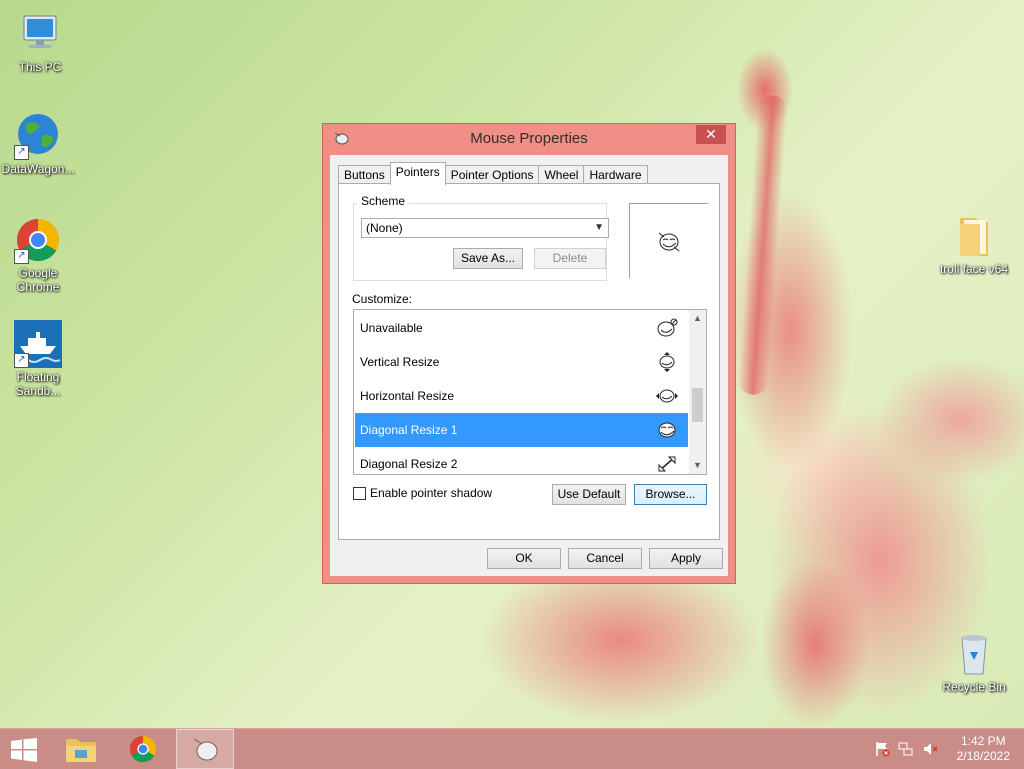 This screenshot has width=1024, height=769. I want to click on tab-hardware: Hardware, so click(615, 175).